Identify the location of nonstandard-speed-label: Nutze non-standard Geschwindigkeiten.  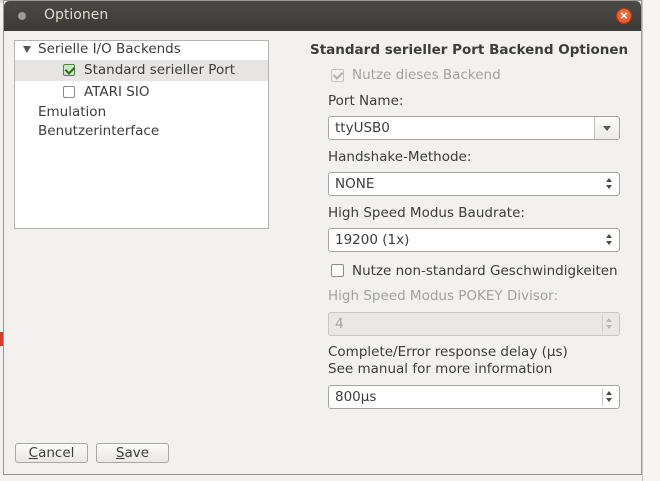
(485, 271).